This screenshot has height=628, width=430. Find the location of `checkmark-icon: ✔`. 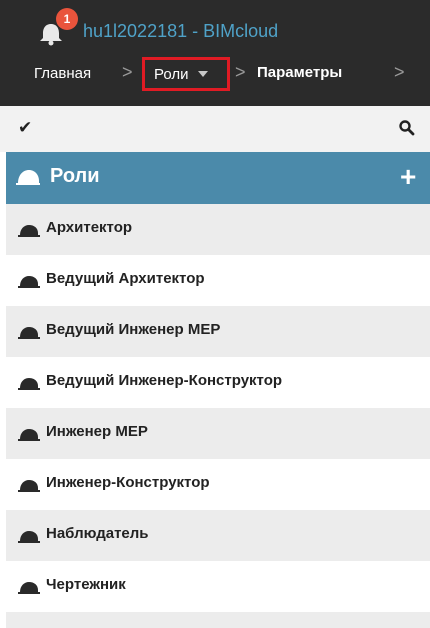

checkmark-icon: ✔ is located at coordinates (25, 128).